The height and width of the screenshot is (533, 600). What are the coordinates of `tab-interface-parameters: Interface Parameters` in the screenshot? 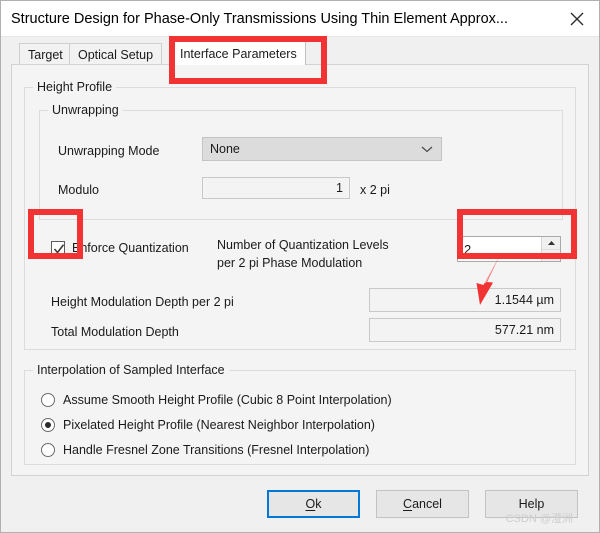 It's located at (238, 53).